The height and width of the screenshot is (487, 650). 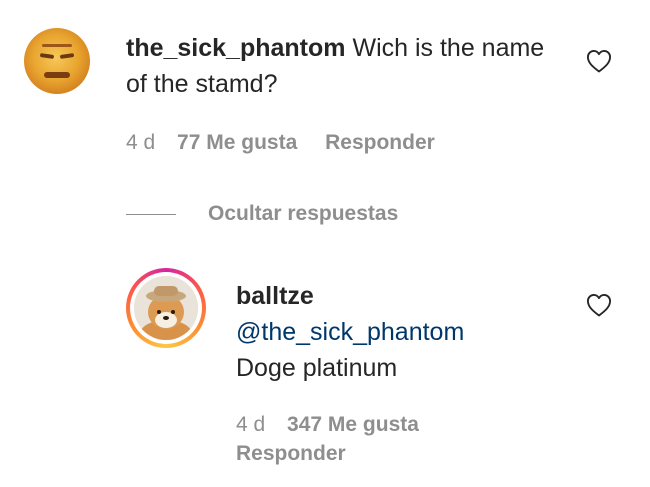 I want to click on comment-meta: 4 d 77 Me gusta Responder, so click(x=280, y=143).